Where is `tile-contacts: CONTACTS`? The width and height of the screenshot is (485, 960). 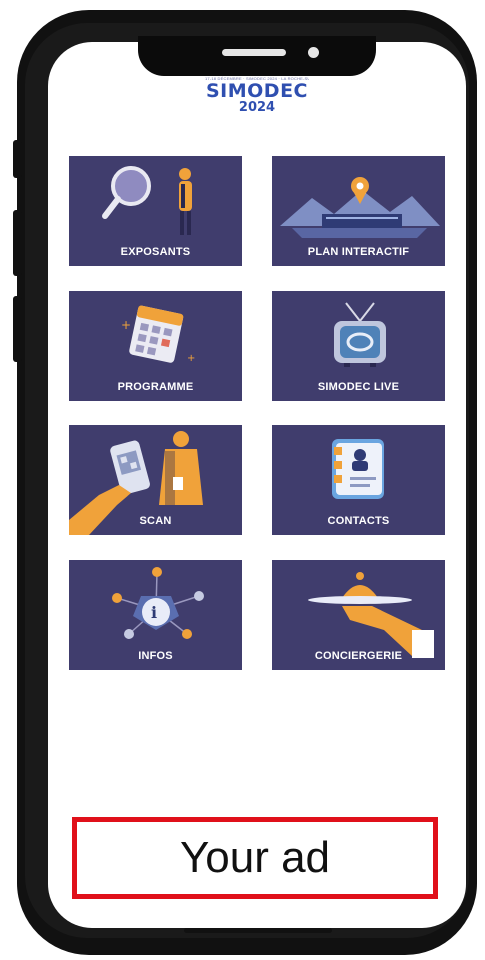 tile-contacts: CONTACTS is located at coordinates (358, 480).